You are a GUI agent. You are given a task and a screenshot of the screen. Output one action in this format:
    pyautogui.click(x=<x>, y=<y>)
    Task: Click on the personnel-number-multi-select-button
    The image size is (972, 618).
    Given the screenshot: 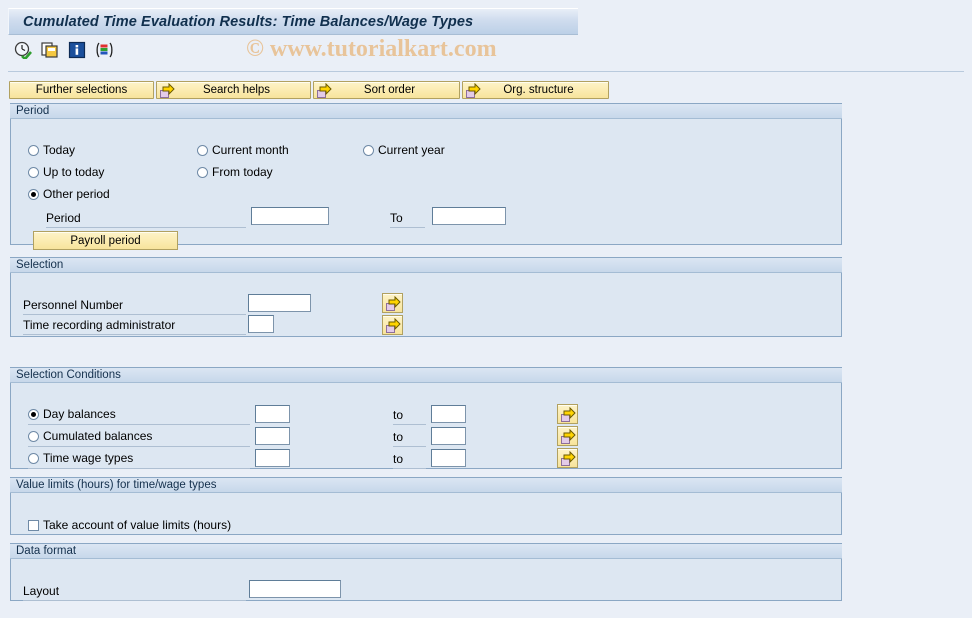 What is the action you would take?
    pyautogui.click(x=392, y=303)
    